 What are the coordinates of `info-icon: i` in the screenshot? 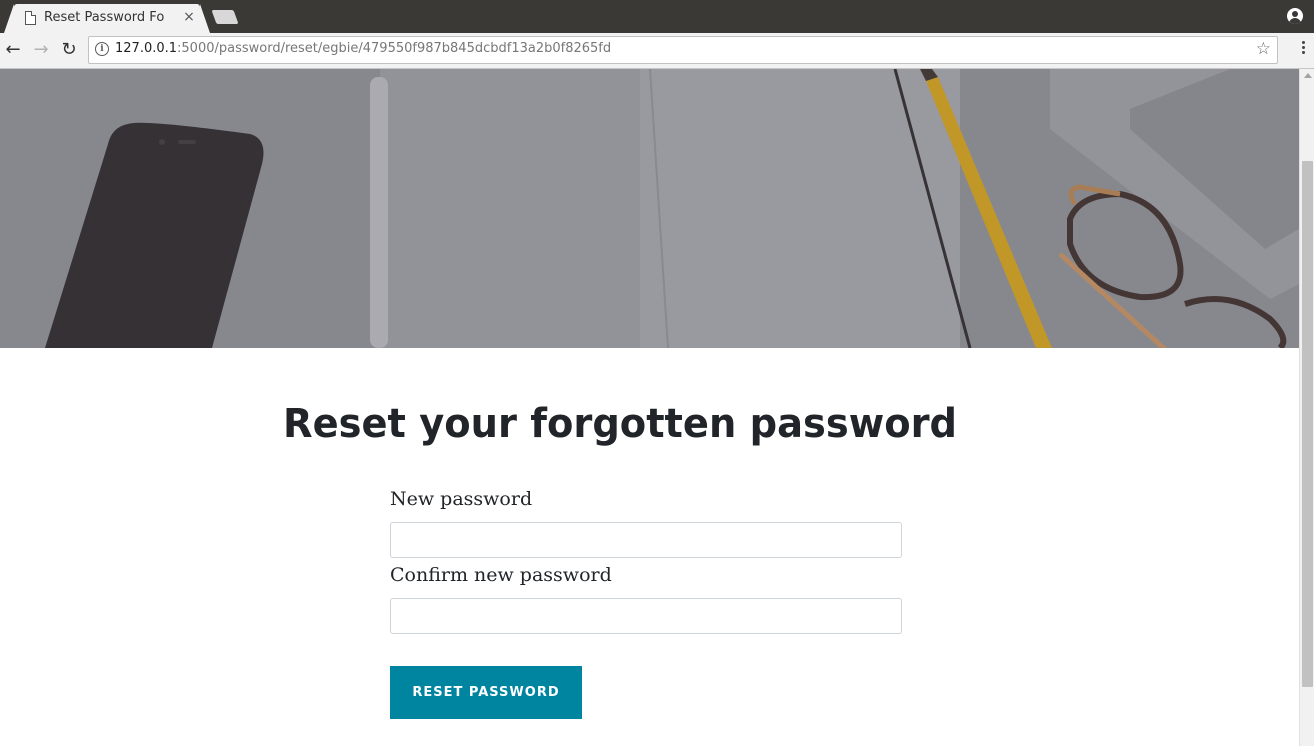 It's located at (102, 49).